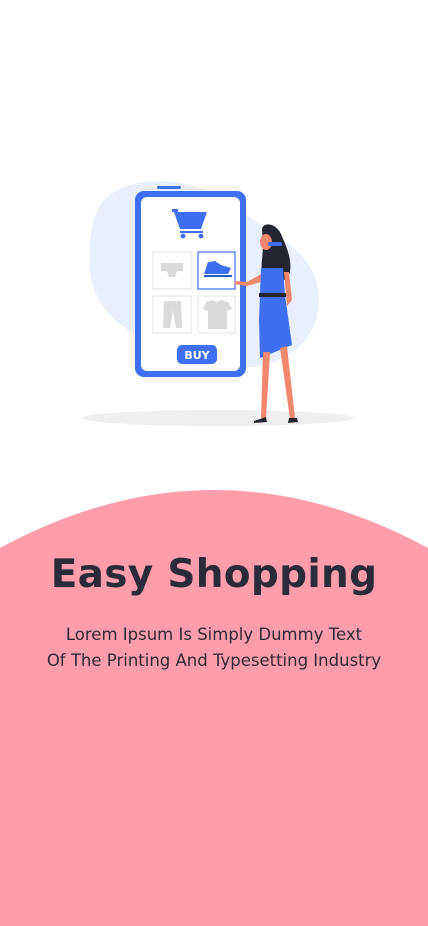  I want to click on description-line-2: Of The Printing And Typesetting Industry, so click(214, 660).